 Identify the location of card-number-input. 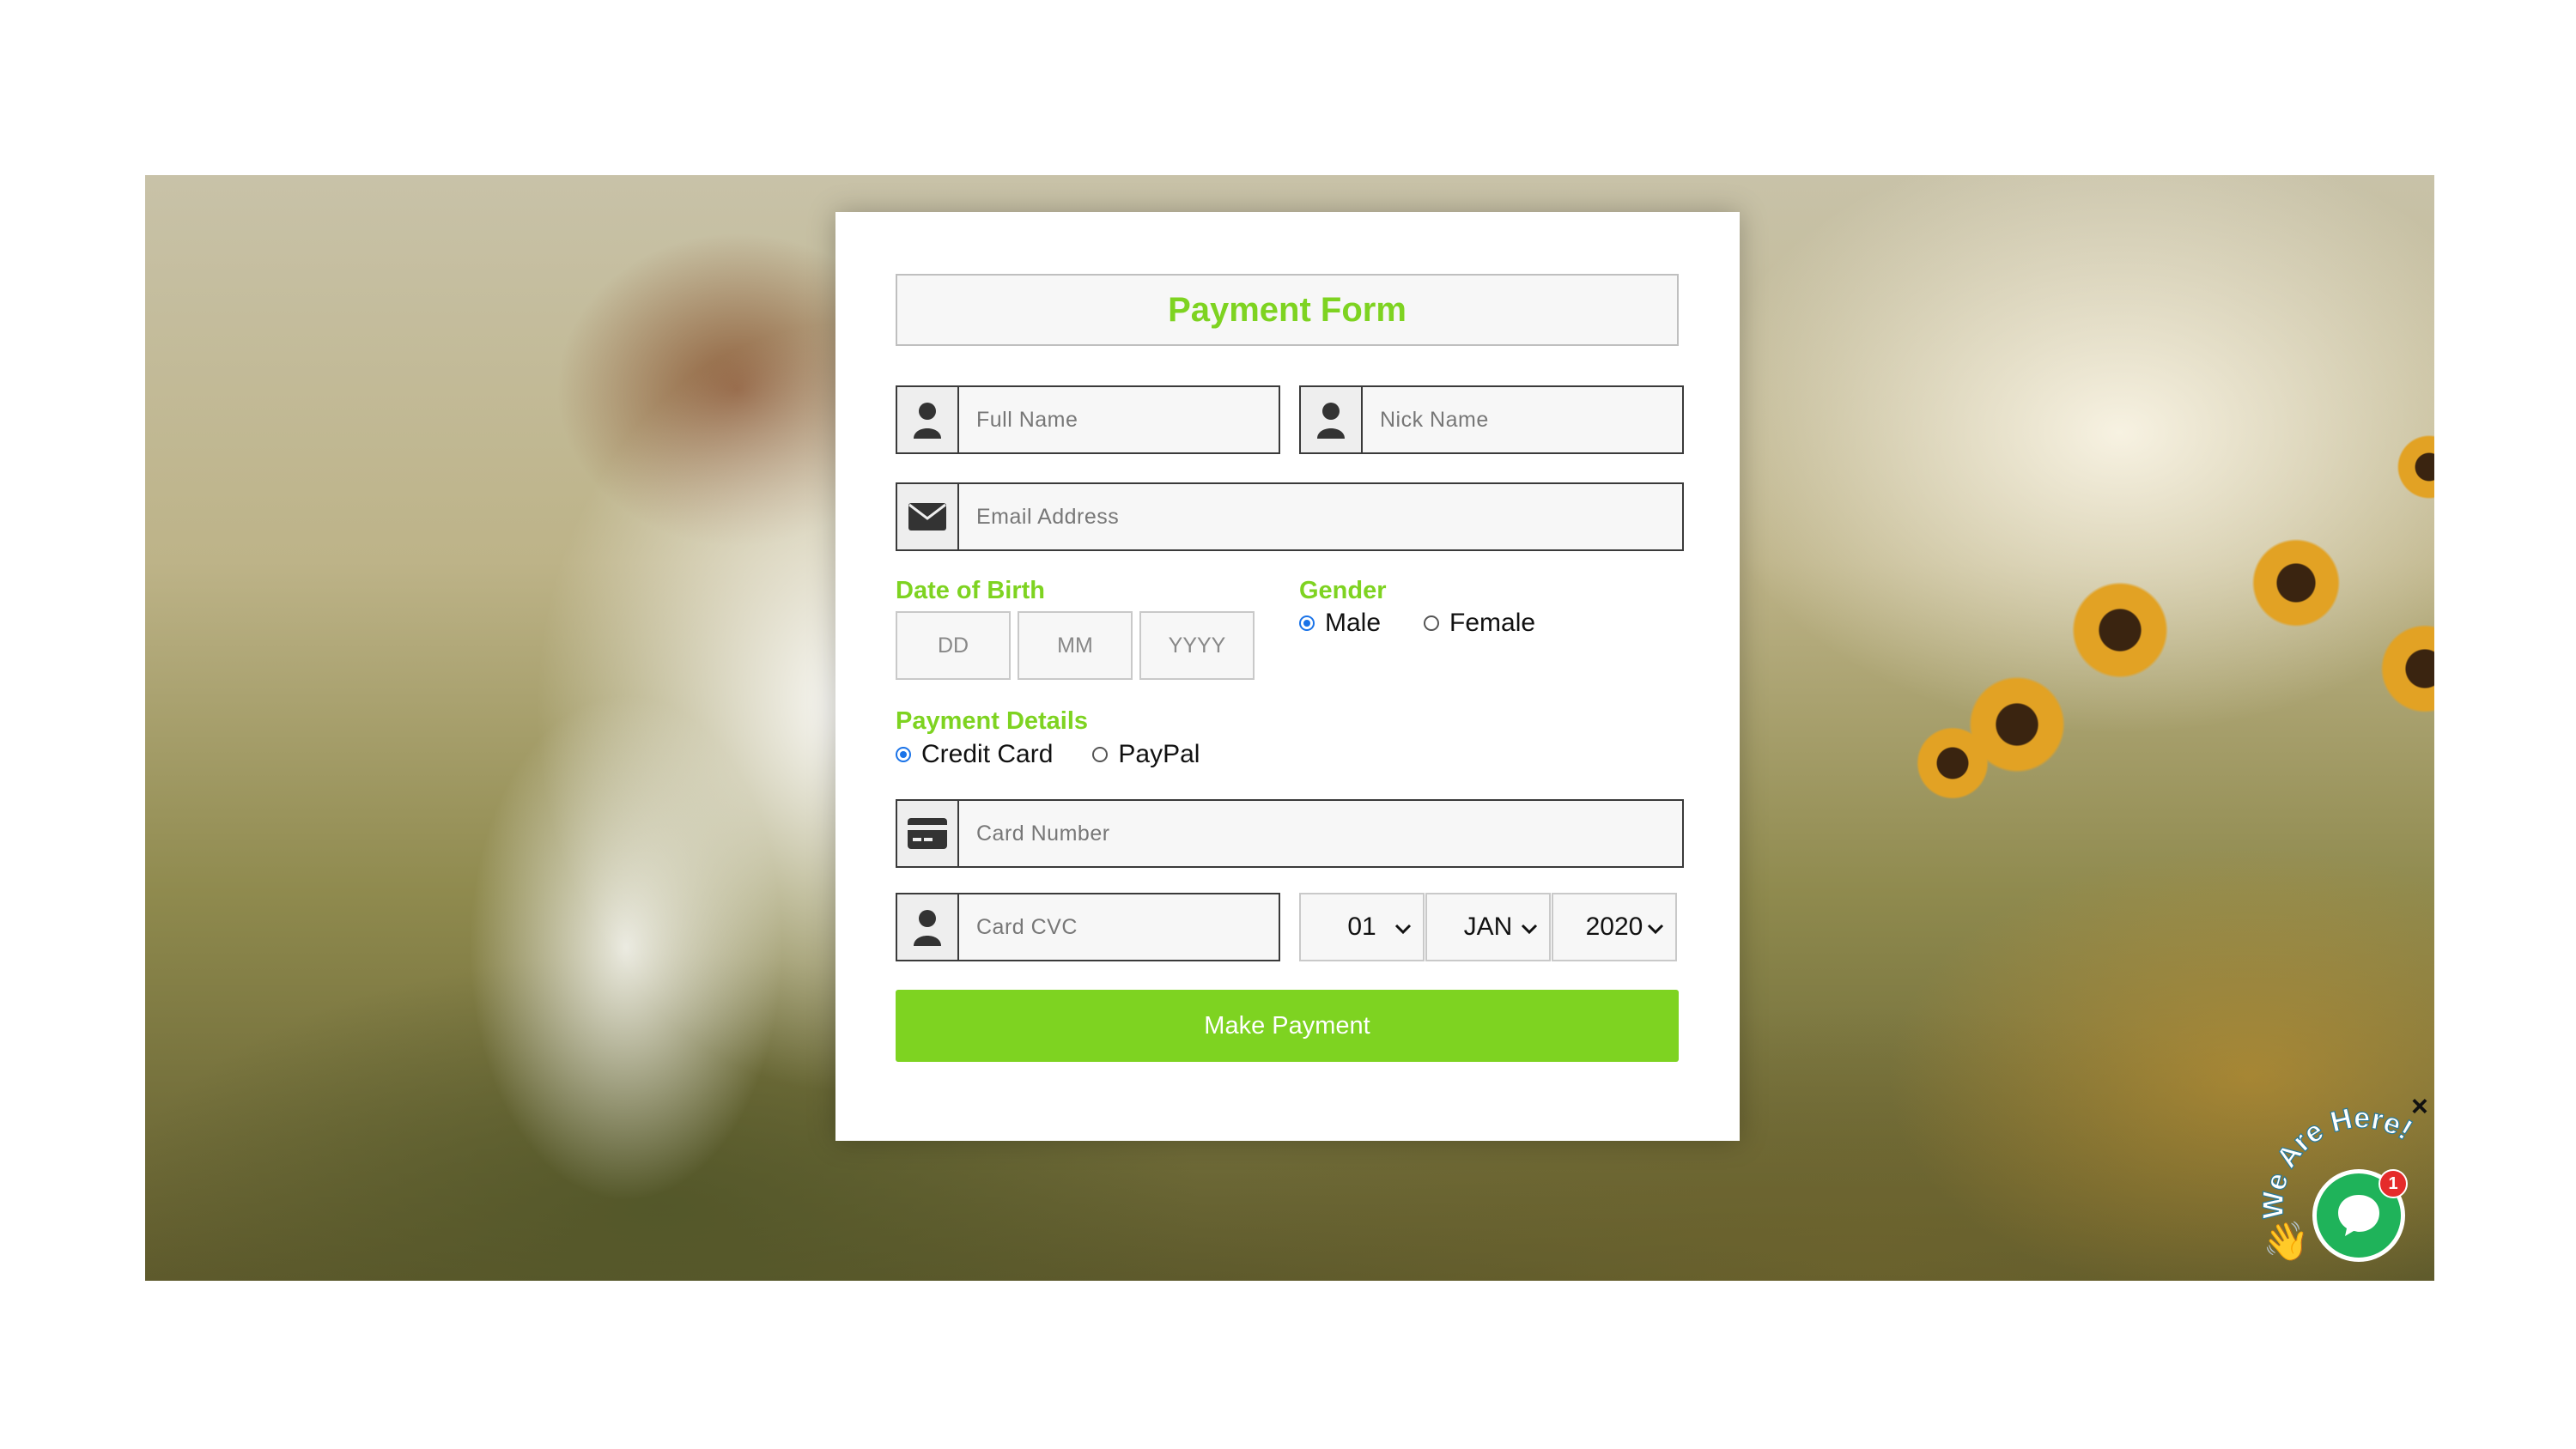
(1320, 833).